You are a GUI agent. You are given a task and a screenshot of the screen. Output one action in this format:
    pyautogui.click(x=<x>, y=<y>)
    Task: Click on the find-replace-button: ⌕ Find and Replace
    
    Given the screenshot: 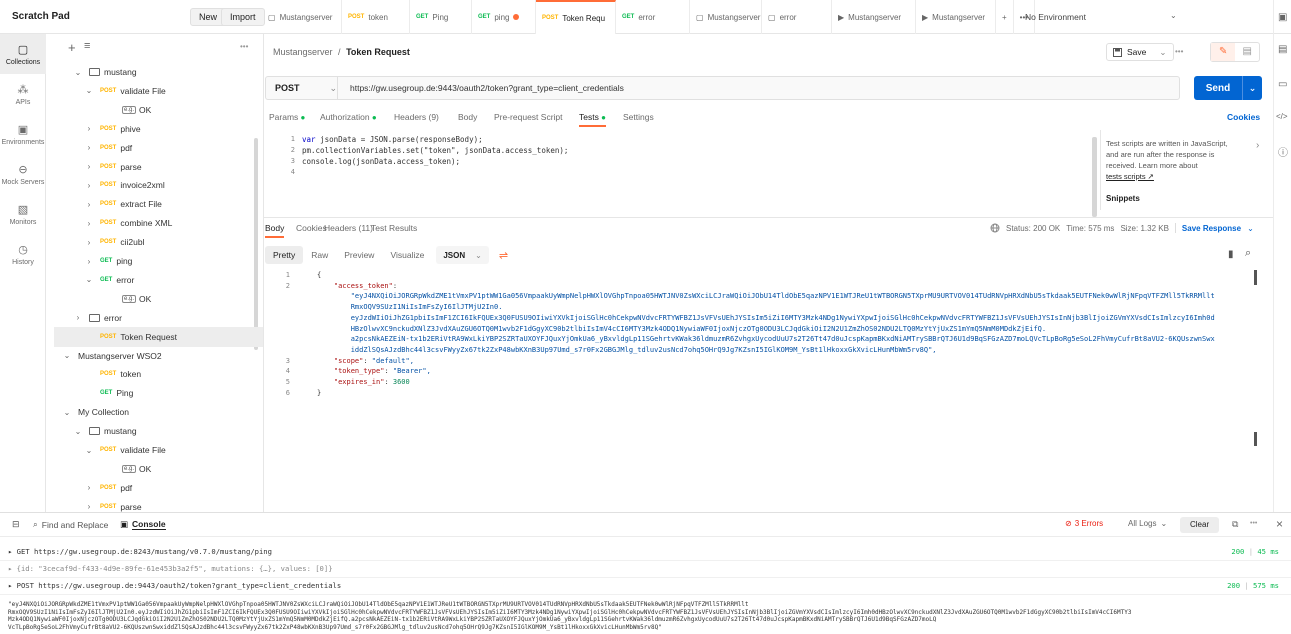 What is the action you would take?
    pyautogui.click(x=70, y=524)
    